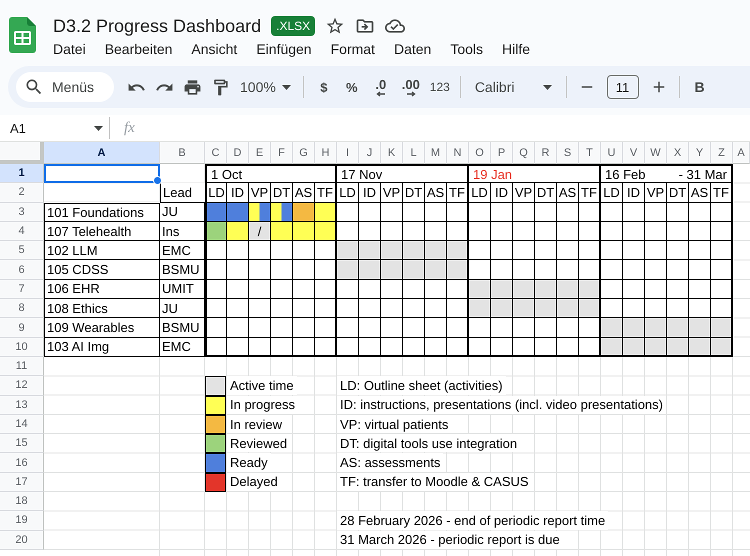 The height and width of the screenshot is (556, 750). What do you see at coordinates (22, 463) in the screenshot?
I see `row-header: 16` at bounding box center [22, 463].